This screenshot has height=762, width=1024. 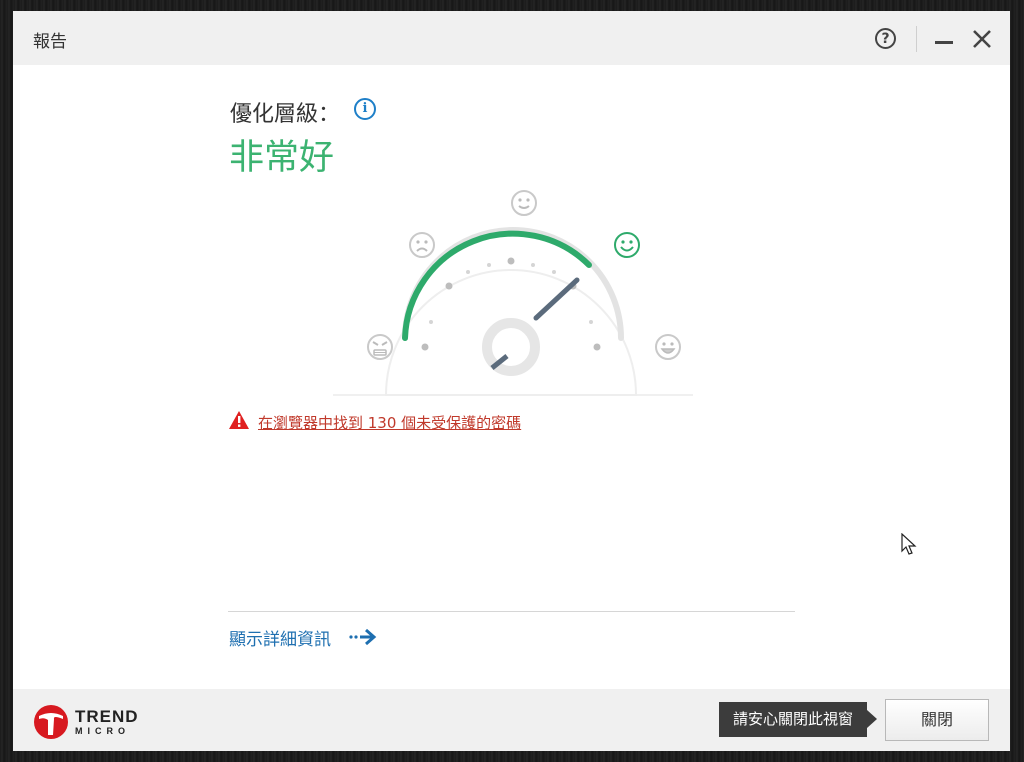 What do you see at coordinates (280, 640) in the screenshot?
I see `show-details-label: 顯示詳細資訊` at bounding box center [280, 640].